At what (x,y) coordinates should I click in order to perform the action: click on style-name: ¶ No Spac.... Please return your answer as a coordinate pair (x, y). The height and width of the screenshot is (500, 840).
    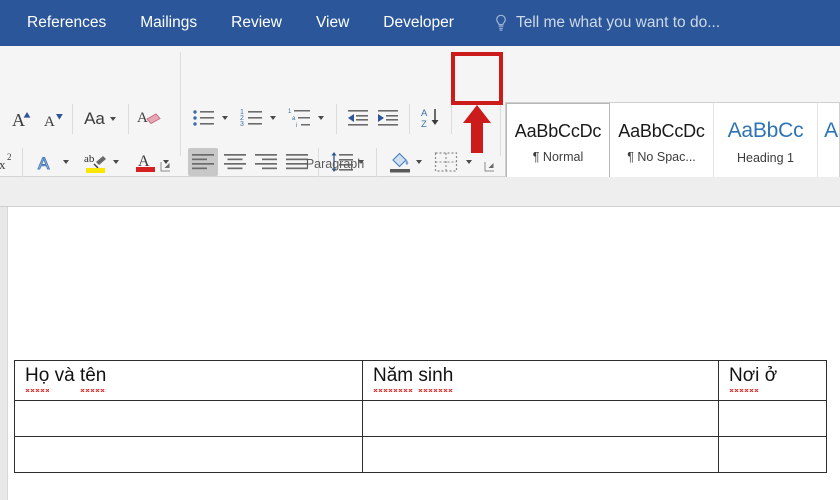
    Looking at the image, I should click on (661, 156).